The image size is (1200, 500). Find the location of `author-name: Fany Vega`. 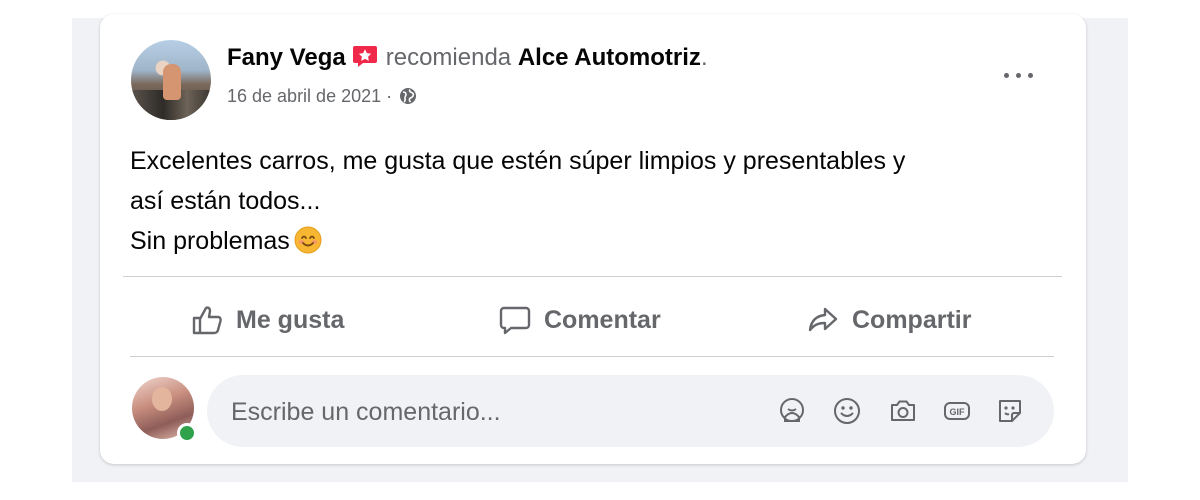

author-name: Fany Vega is located at coordinates (286, 57).